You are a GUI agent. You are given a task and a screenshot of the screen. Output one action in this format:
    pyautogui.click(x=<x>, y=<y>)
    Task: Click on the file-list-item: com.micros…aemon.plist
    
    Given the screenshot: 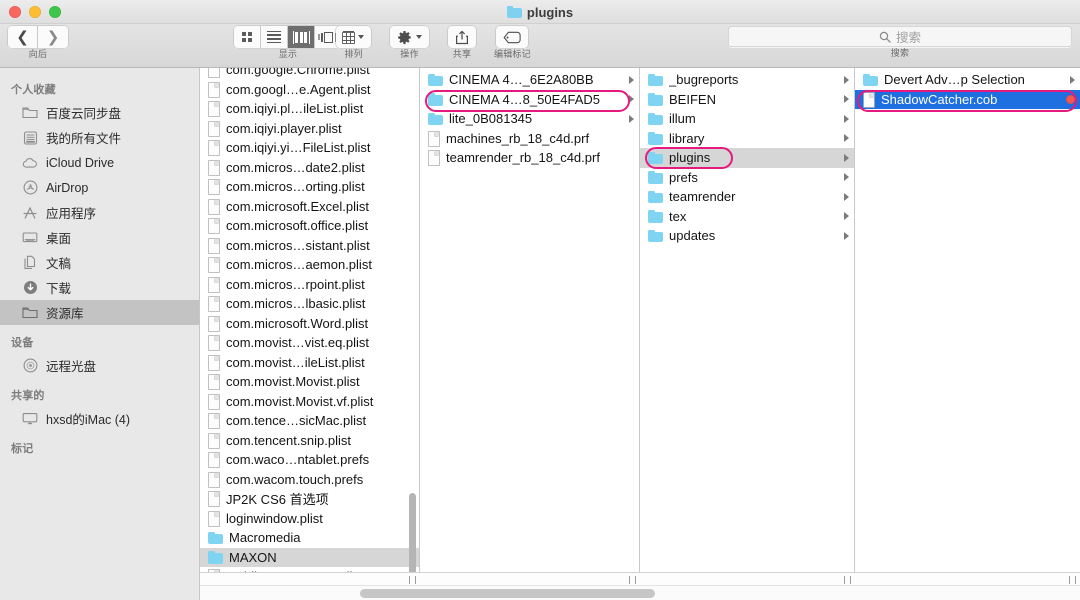 What is the action you would take?
    pyautogui.click(x=309, y=265)
    